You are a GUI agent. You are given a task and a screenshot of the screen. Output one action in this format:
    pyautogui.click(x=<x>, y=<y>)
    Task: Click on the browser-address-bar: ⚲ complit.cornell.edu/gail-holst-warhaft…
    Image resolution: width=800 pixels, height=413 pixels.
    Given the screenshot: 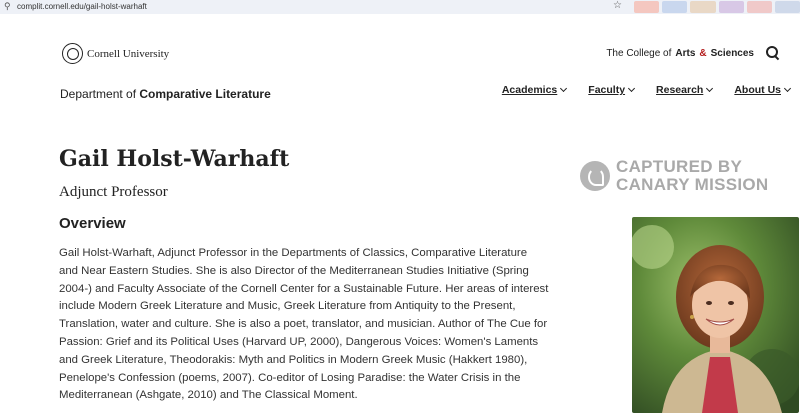 What is the action you would take?
    pyautogui.click(x=400, y=7)
    